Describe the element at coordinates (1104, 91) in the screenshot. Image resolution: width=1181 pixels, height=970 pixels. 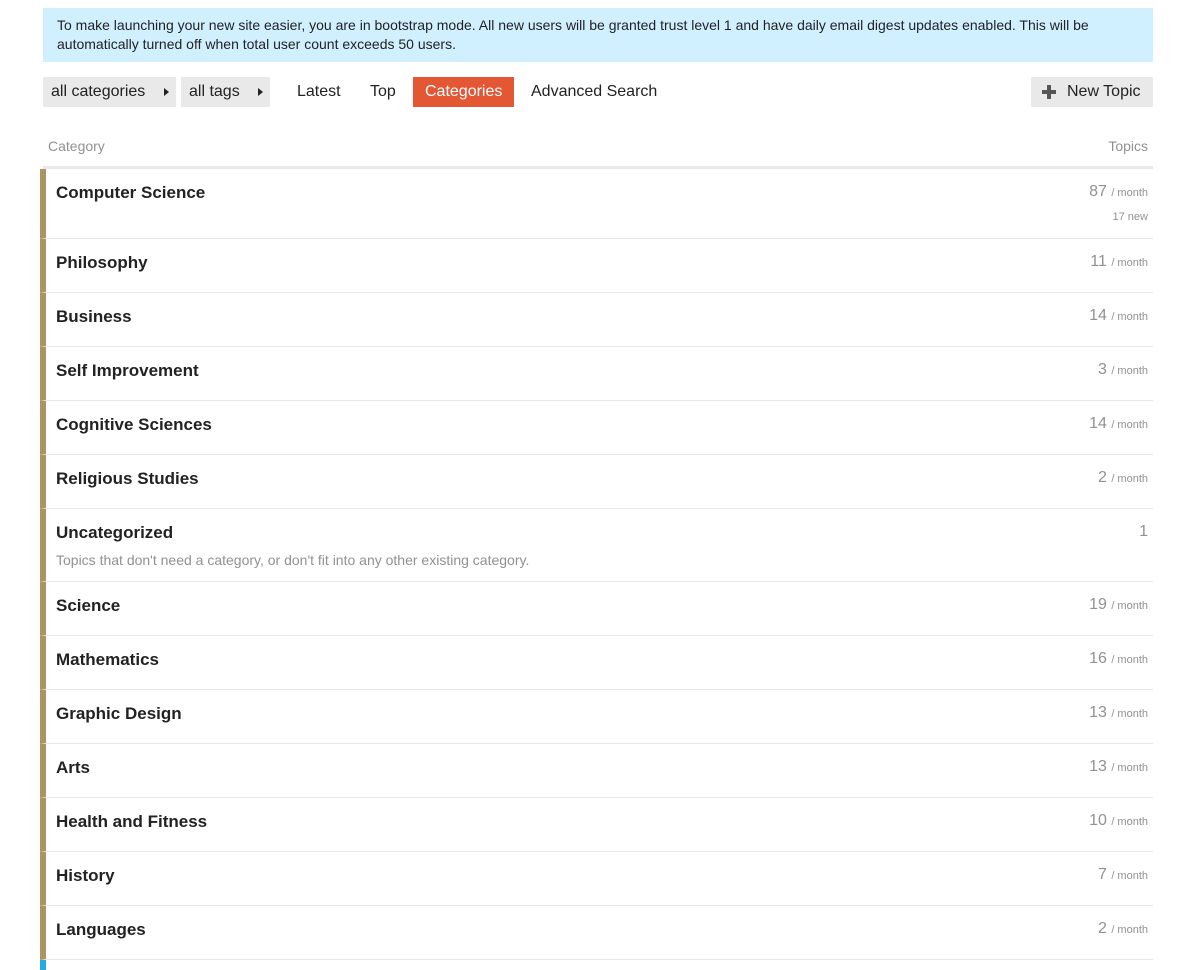
I see `new-topic-label: New Topic` at that location.